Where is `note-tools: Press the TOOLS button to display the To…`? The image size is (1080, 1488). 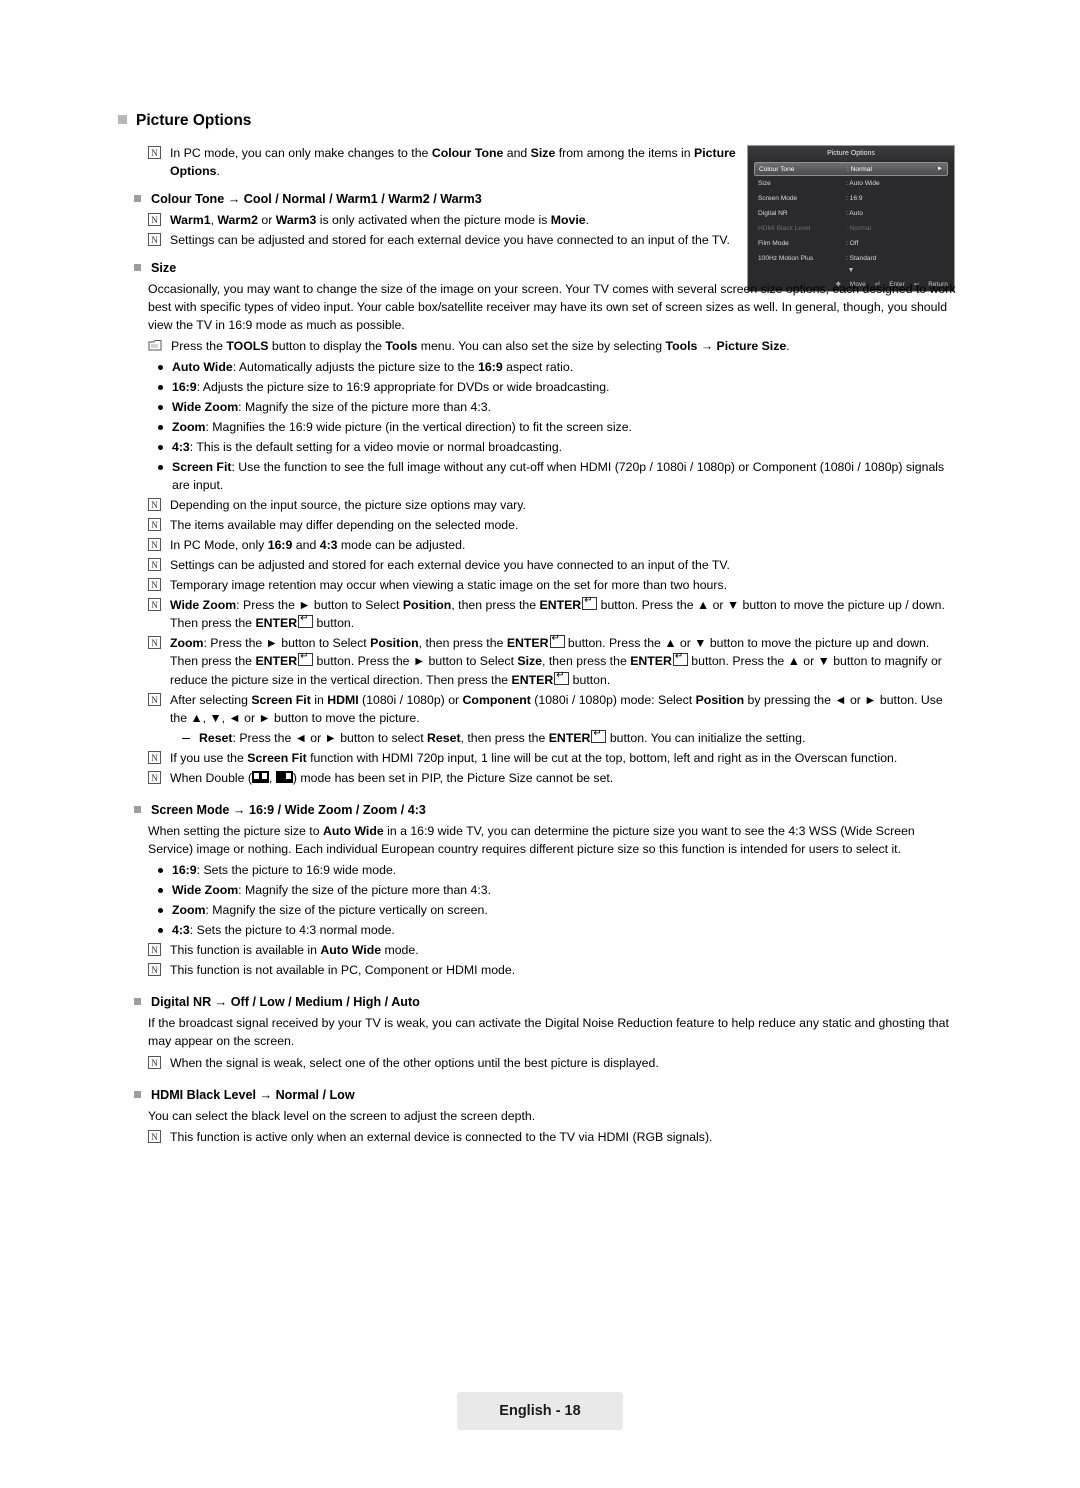 note-tools: Press the TOOLS button to display the To… is located at coordinates (552, 346).